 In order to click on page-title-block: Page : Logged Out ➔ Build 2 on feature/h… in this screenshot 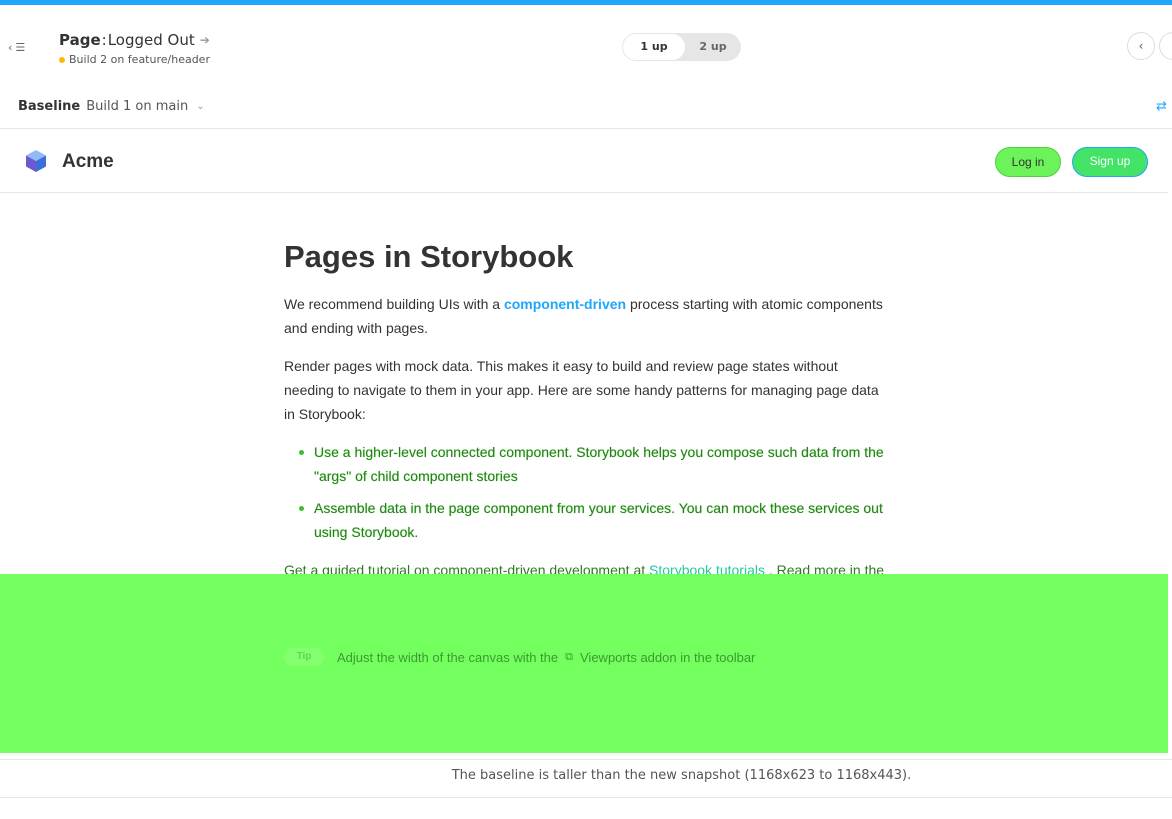, I will do `click(134, 48)`.